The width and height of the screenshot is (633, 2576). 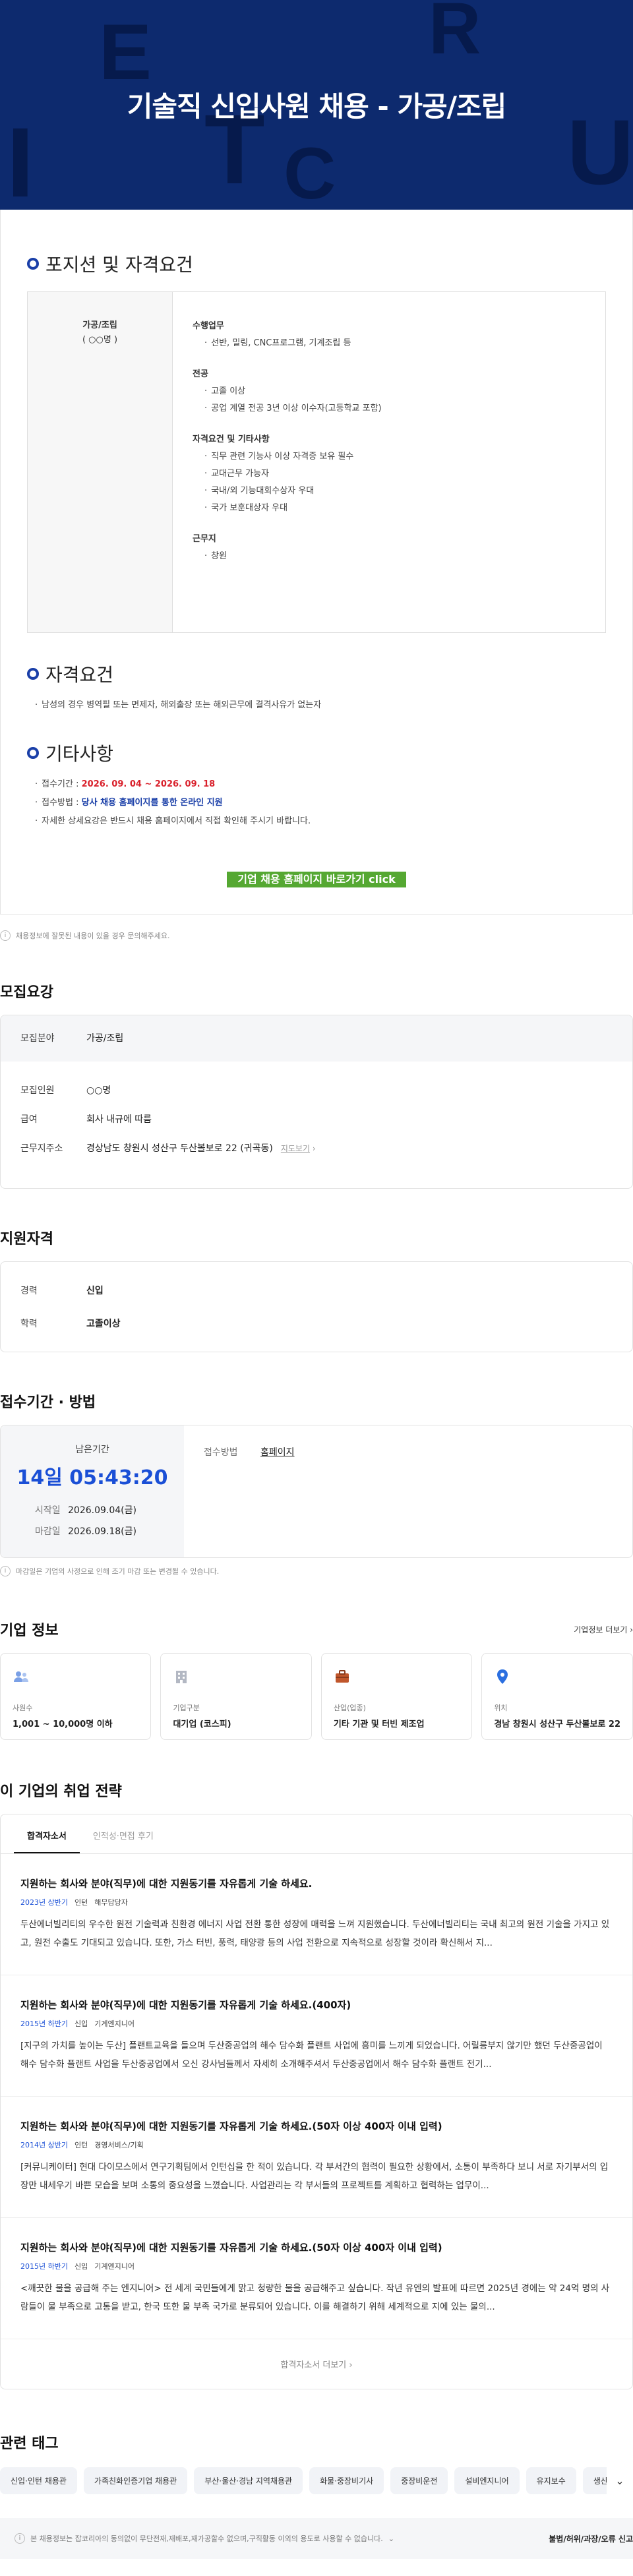 What do you see at coordinates (208, 326) in the screenshot?
I see `group-title: 수행업무` at bounding box center [208, 326].